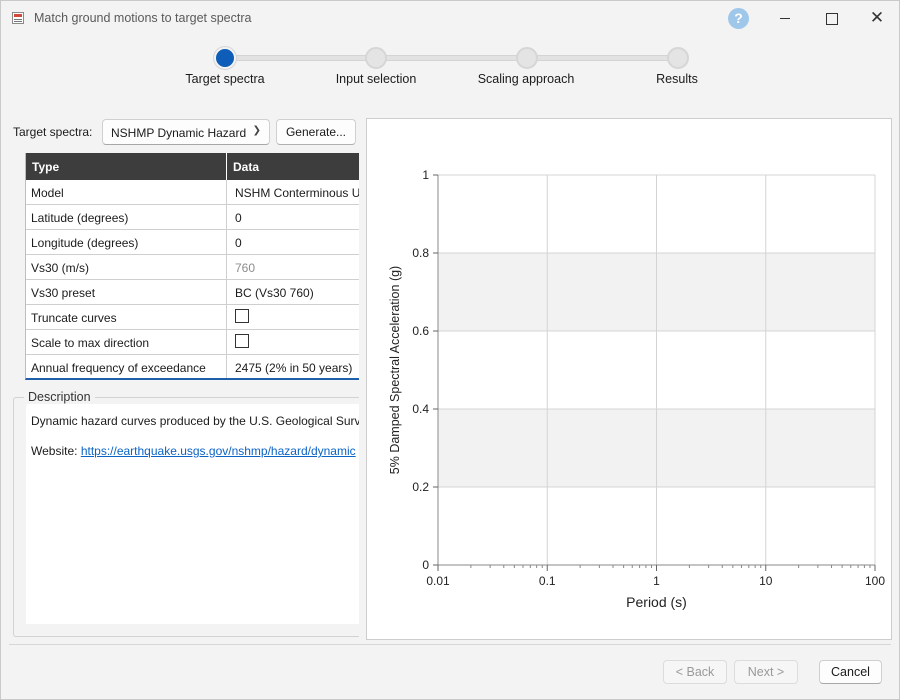  Describe the element at coordinates (242, 341) in the screenshot. I see `scale-max-direction-checkbox` at that location.